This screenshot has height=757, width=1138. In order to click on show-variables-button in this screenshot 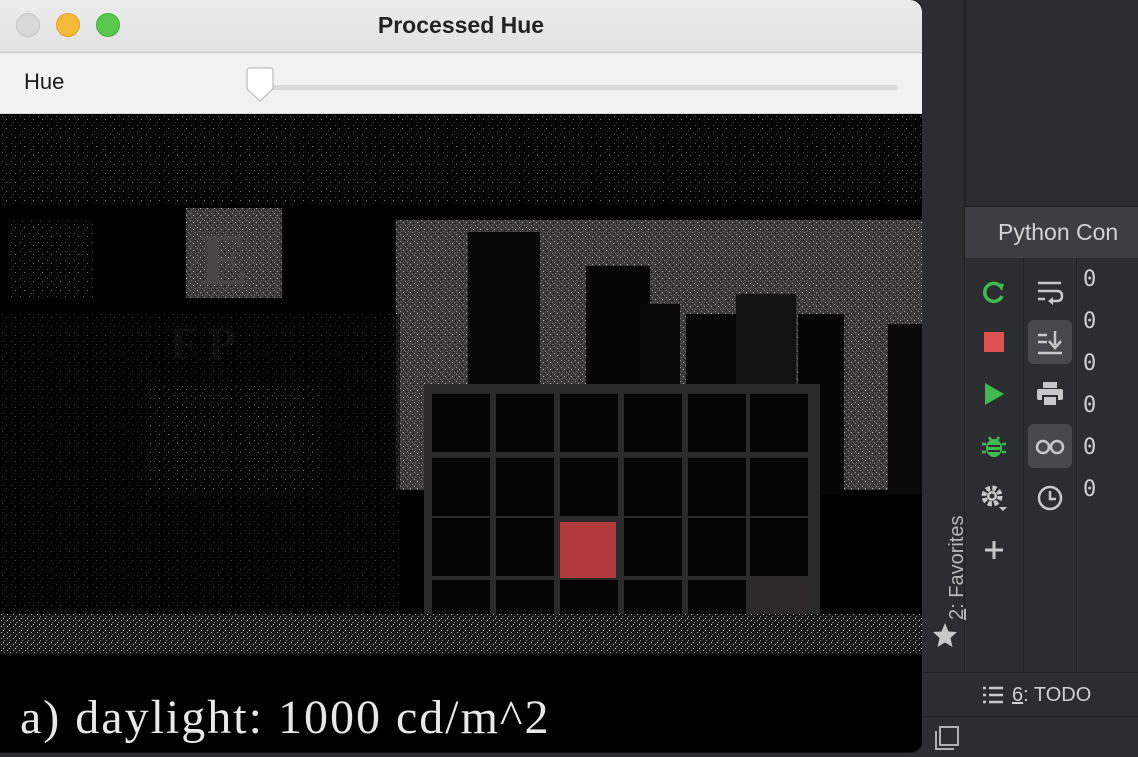, I will do `click(1050, 446)`.